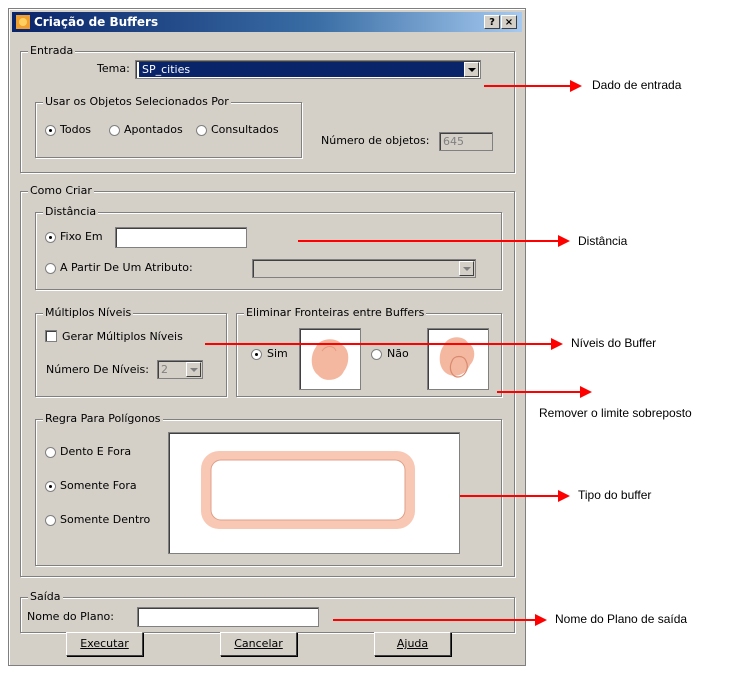 The height and width of the screenshot is (693, 752). Describe the element at coordinates (228, 617) in the screenshot. I see `nome-plano-input` at that location.